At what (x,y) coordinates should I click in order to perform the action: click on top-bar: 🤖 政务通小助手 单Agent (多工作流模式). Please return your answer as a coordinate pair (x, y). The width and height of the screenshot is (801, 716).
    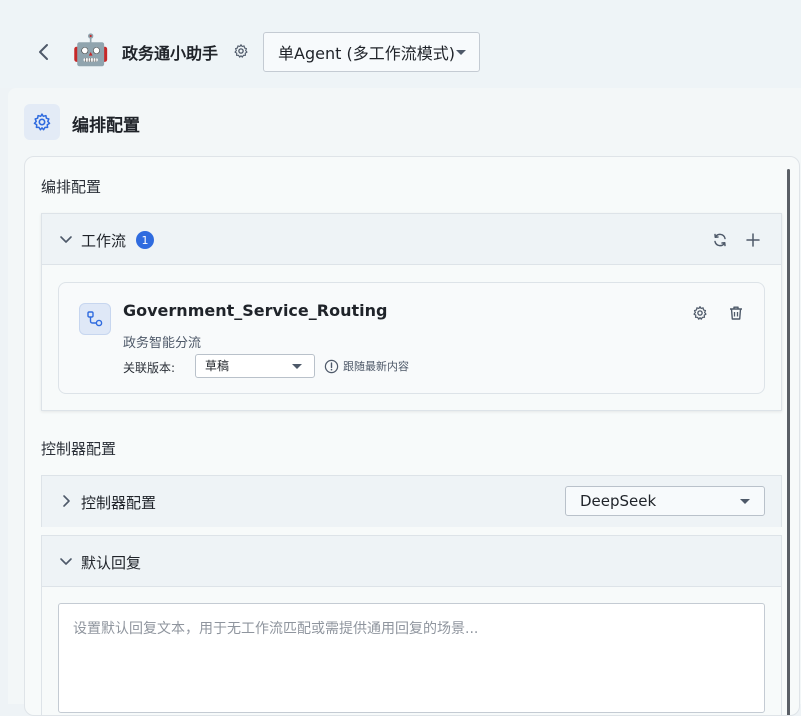
    Looking at the image, I should click on (400, 44).